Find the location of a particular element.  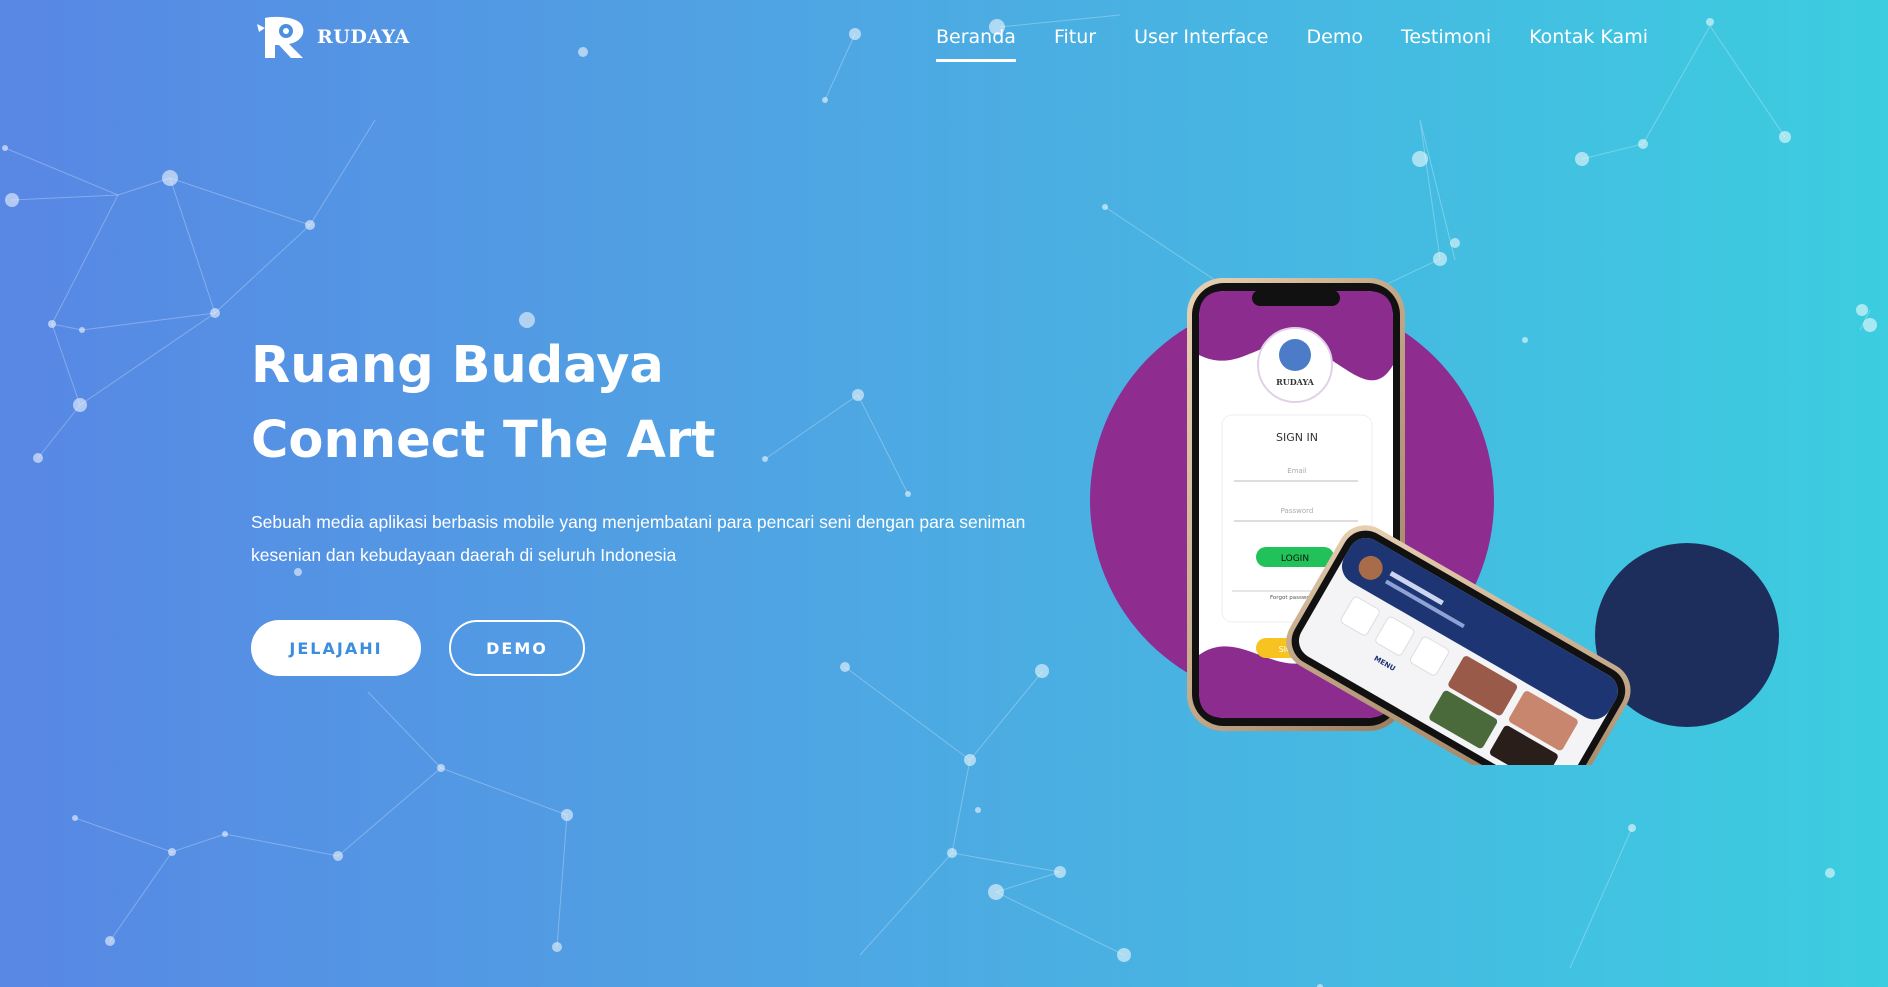

hero-title: Ruang Budaya Connect The Art is located at coordinates (483, 403).